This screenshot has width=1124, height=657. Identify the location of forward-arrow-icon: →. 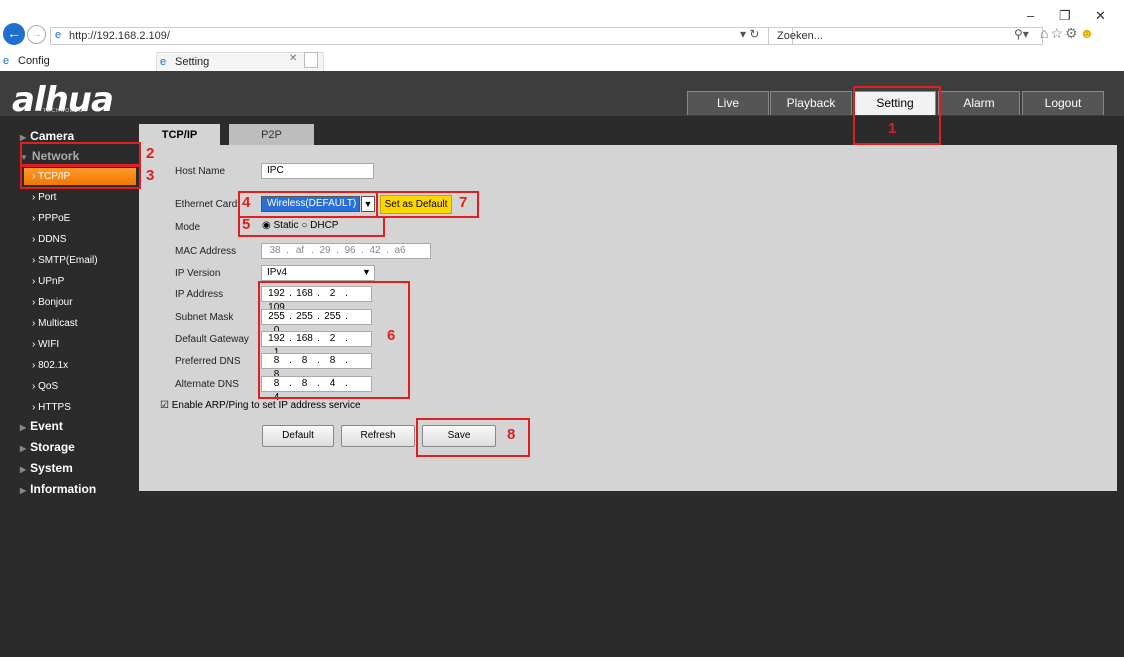
(36, 34).